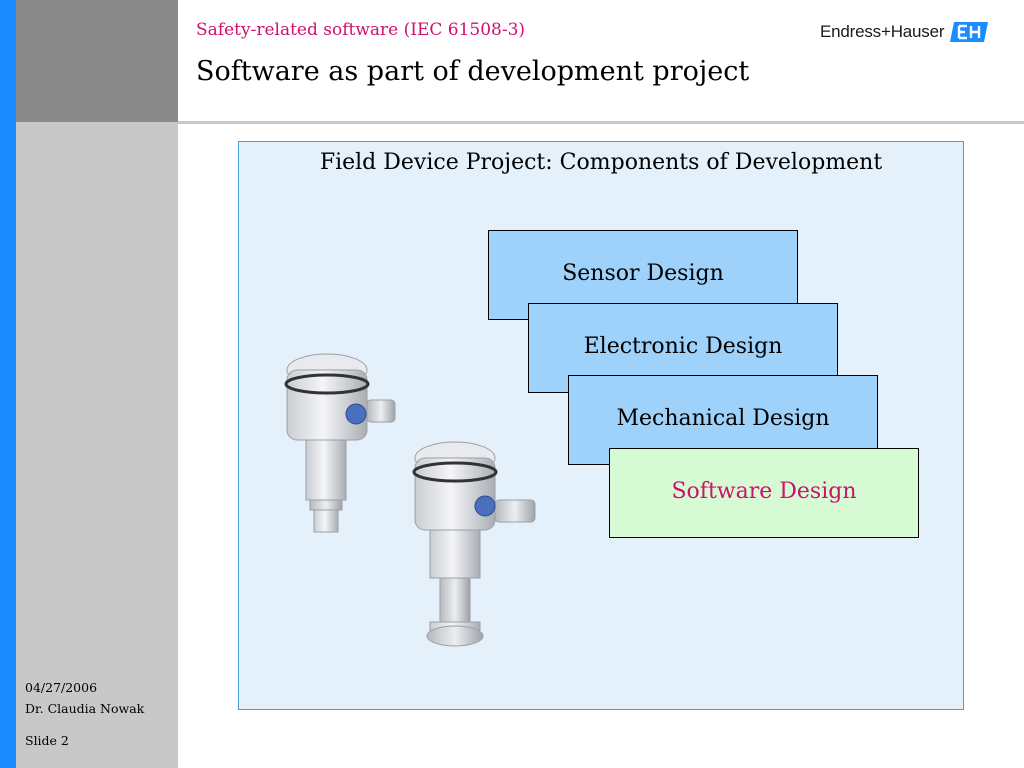  Describe the element at coordinates (643, 273) in the screenshot. I see `sensor-design-label: Sensor Design` at that location.